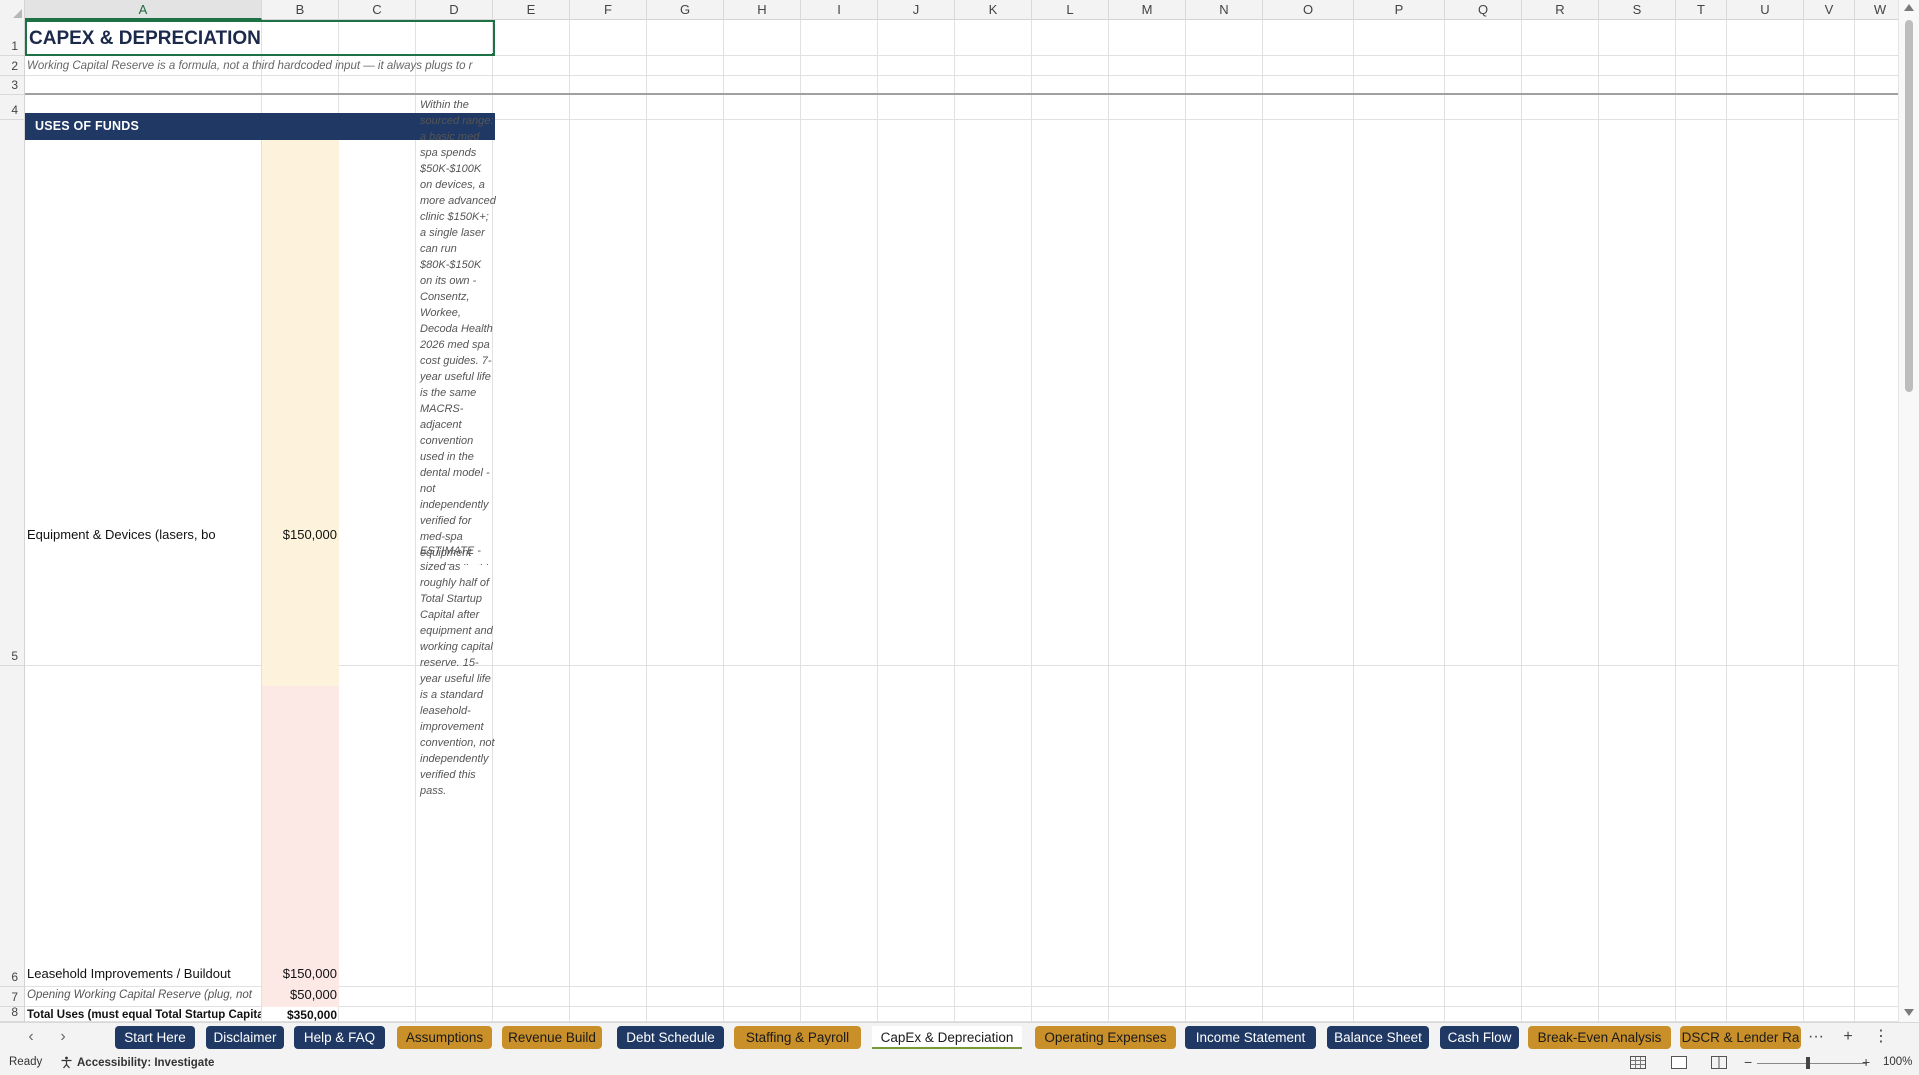 Image resolution: width=1919 pixels, height=1075 pixels. Describe the element at coordinates (12, 393) in the screenshot. I see `row-header-5: 5` at that location.